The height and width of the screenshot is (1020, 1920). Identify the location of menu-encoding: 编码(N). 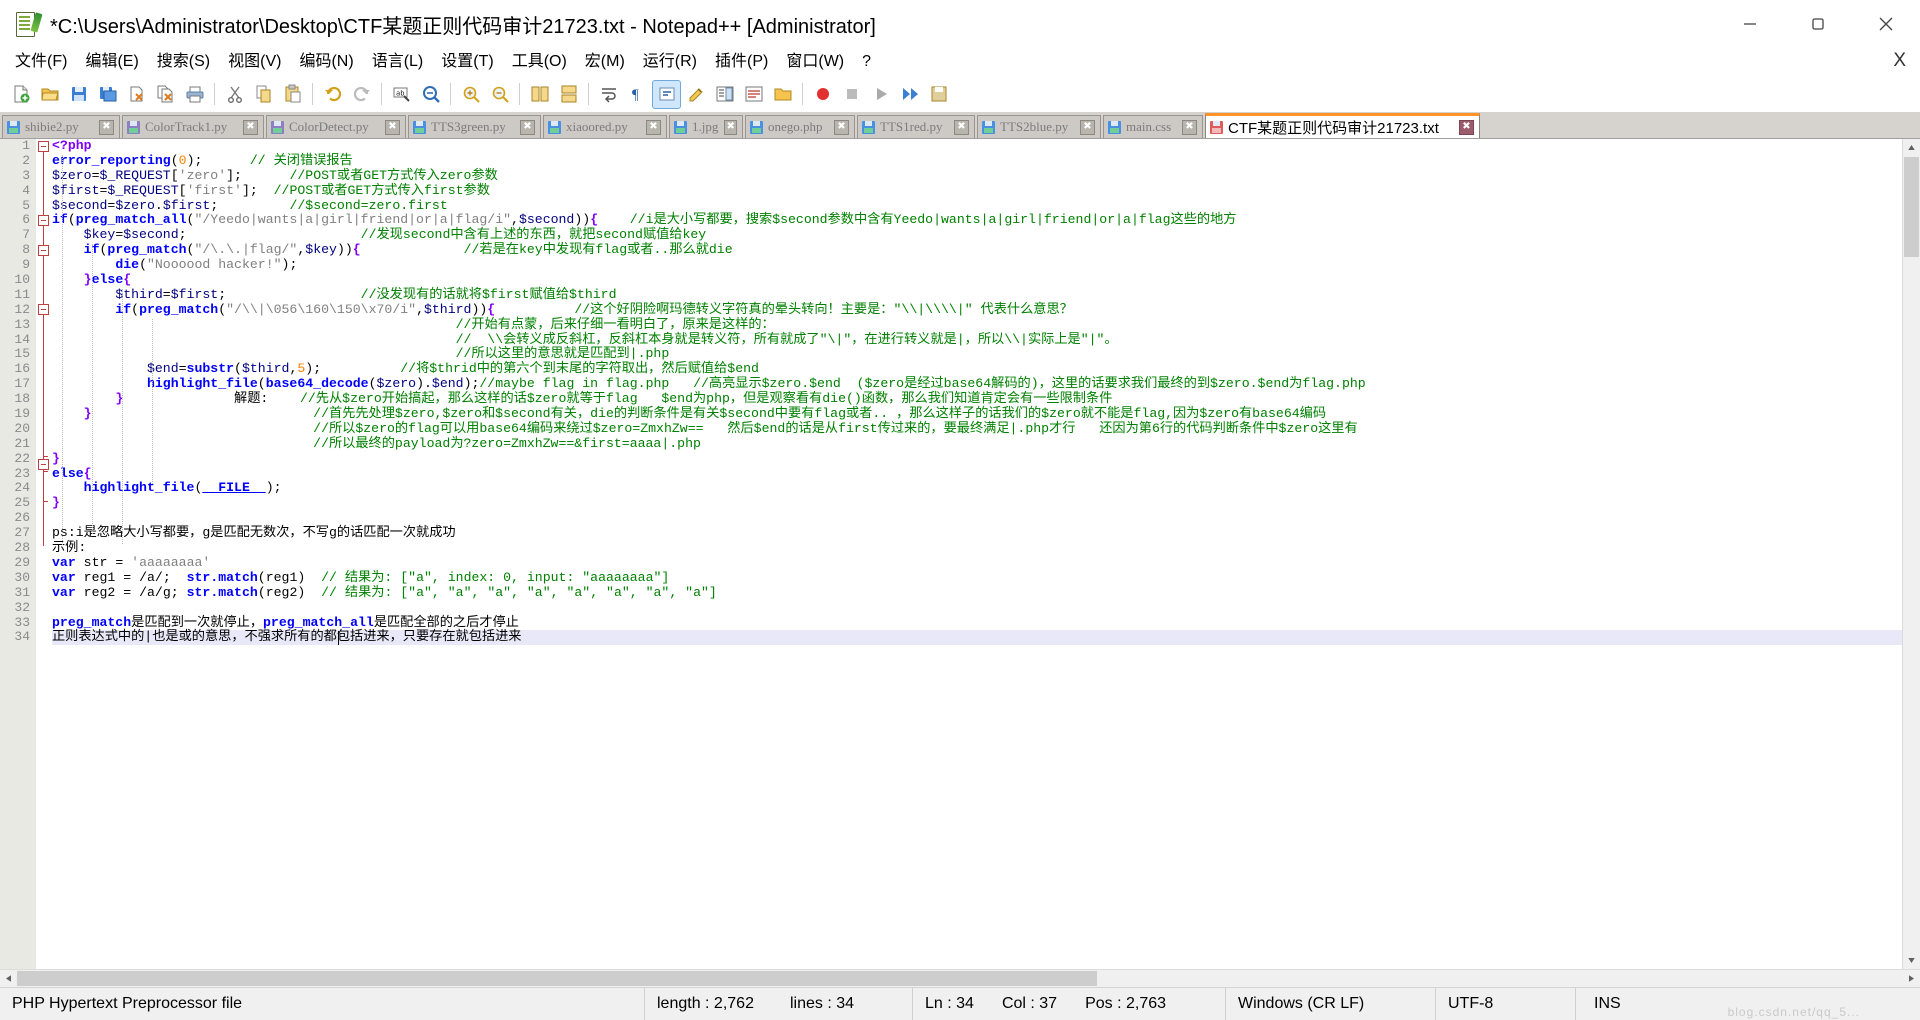
(326, 62).